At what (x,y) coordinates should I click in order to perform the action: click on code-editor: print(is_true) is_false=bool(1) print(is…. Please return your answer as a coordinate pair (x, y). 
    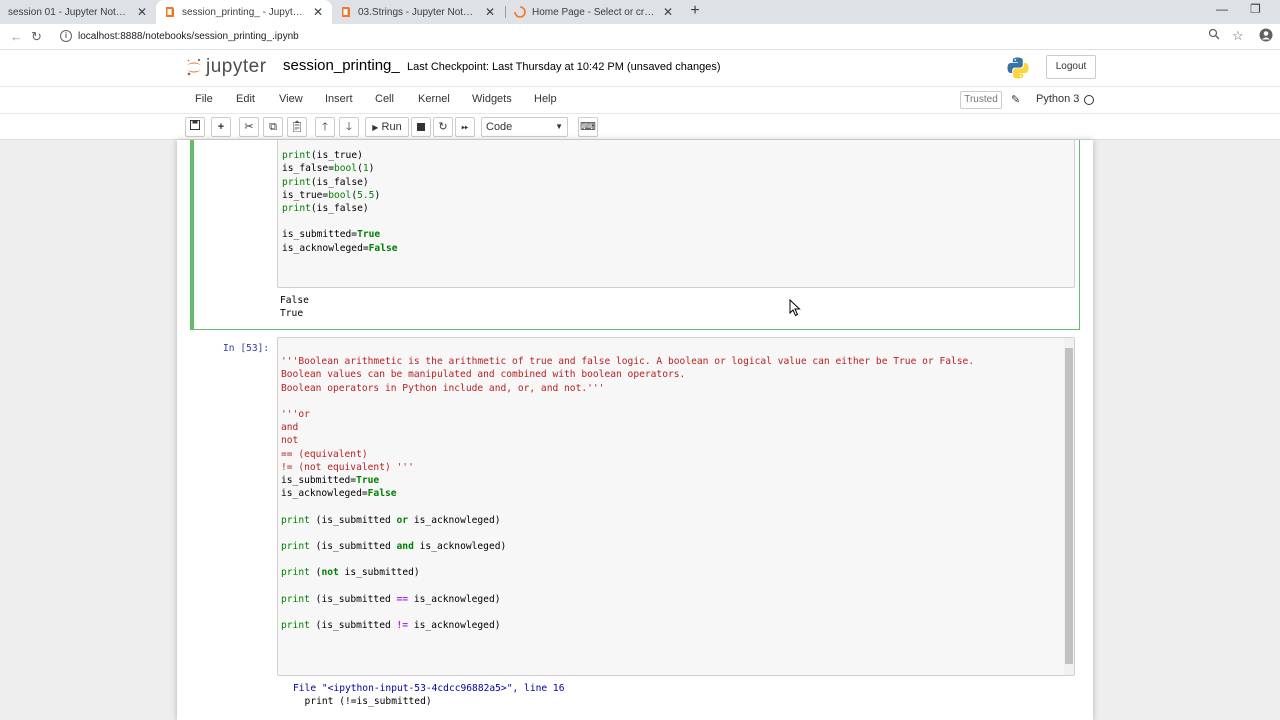
    Looking at the image, I should click on (676, 214).